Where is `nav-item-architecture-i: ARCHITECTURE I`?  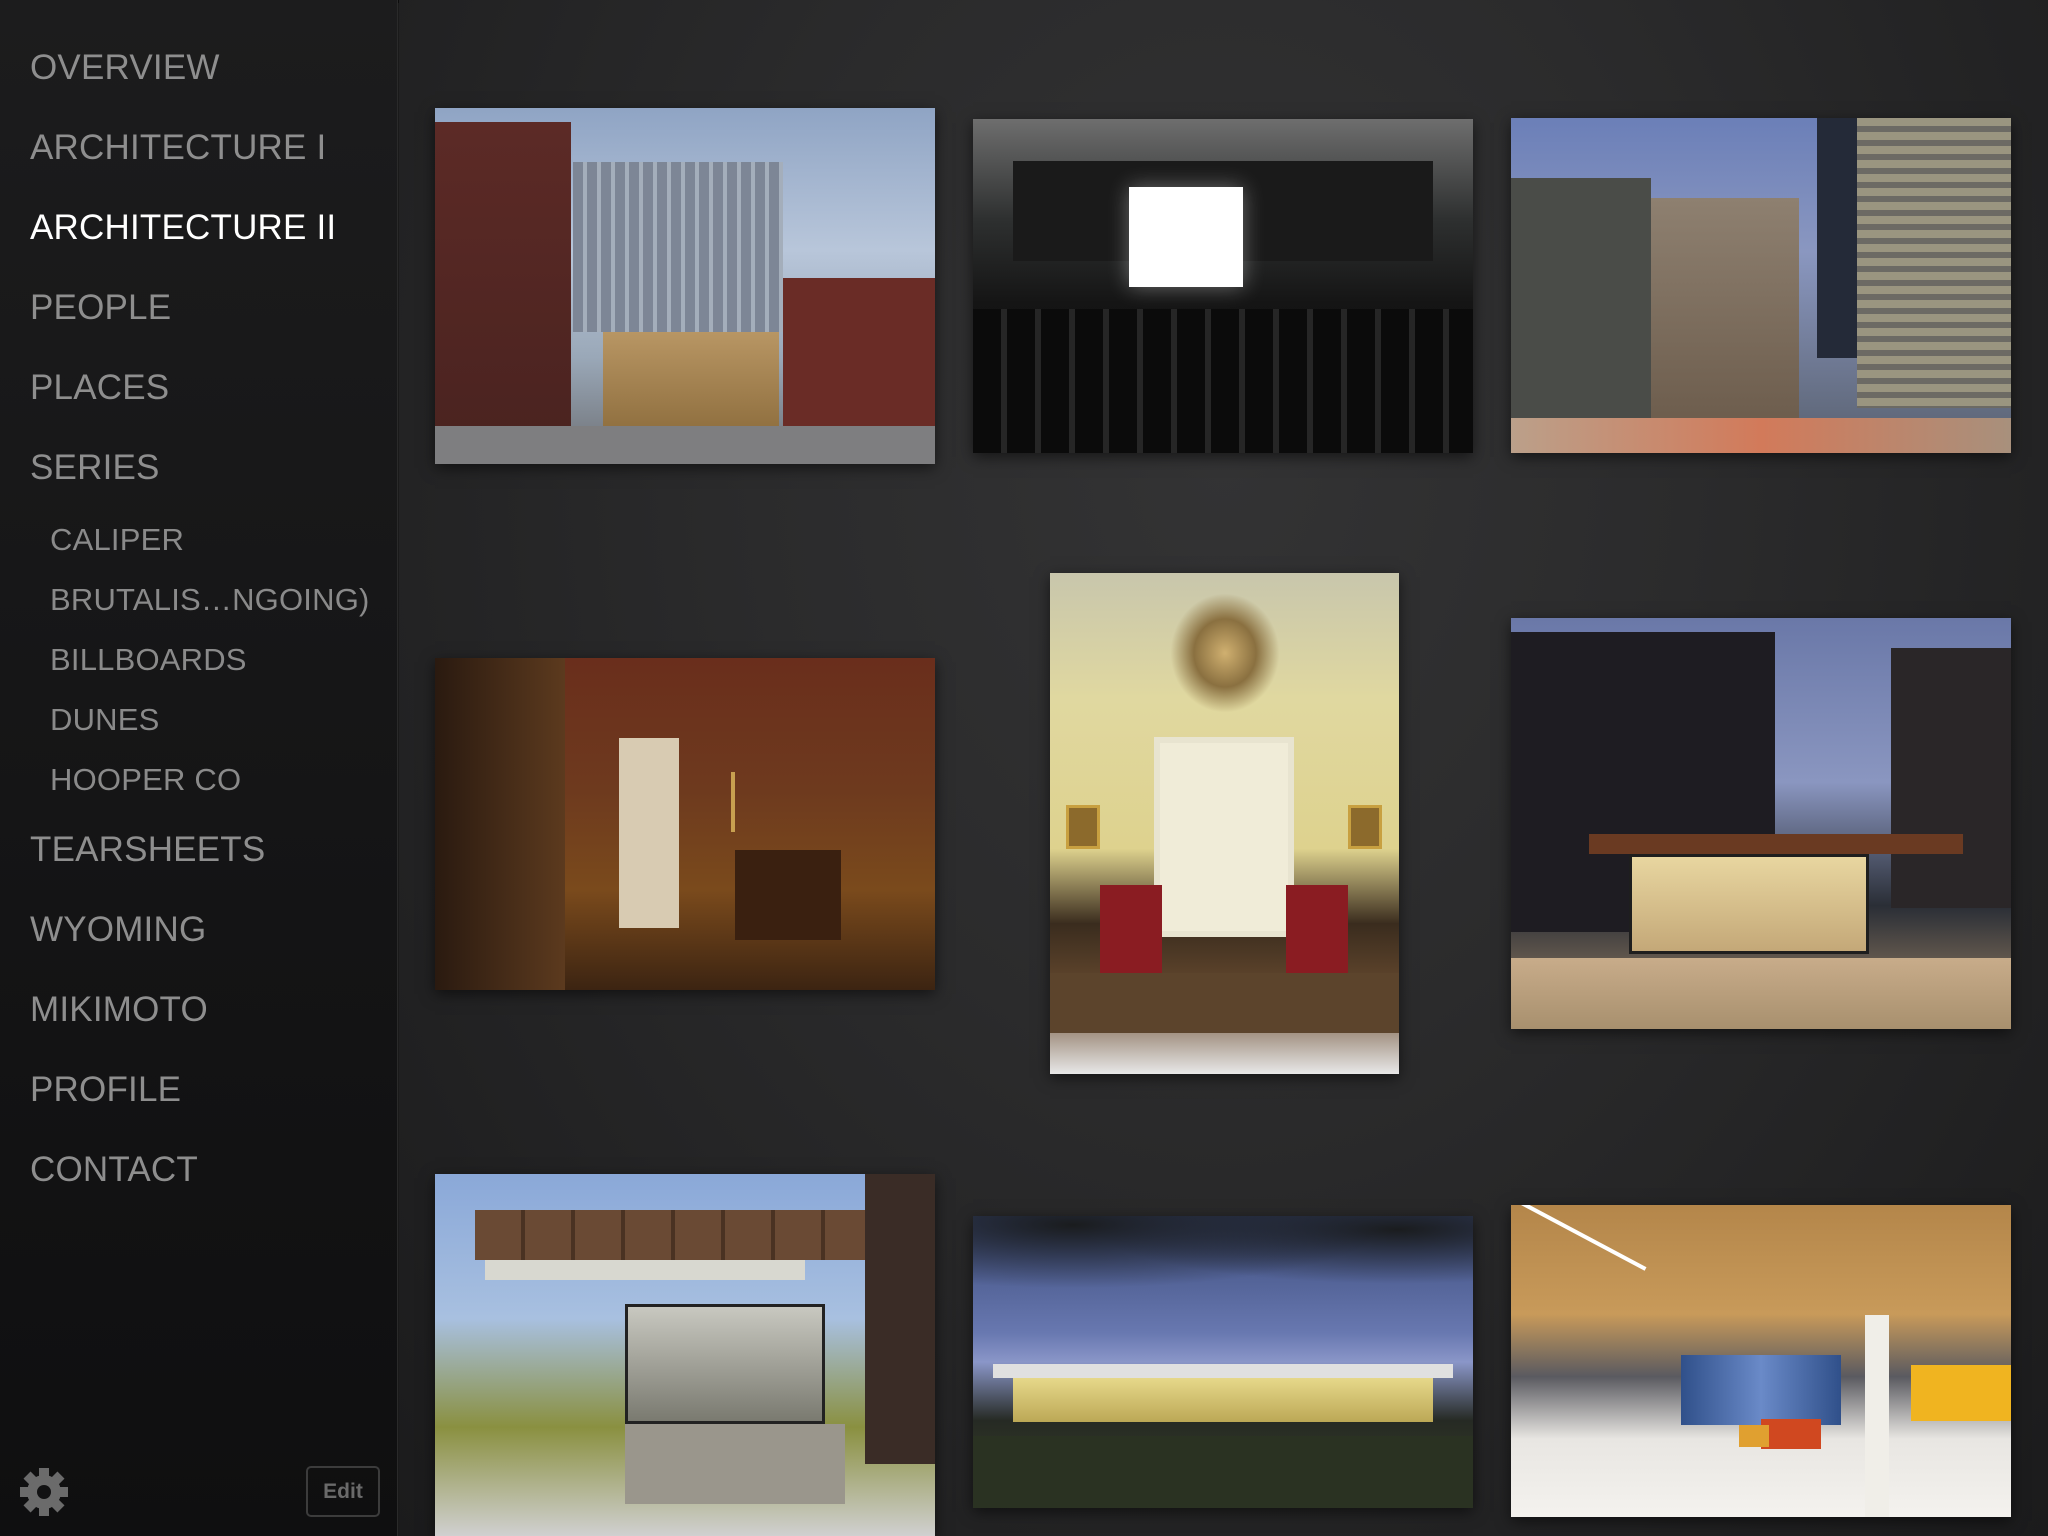
nav-item-architecture-i: ARCHITECTURE I is located at coordinates (178, 148).